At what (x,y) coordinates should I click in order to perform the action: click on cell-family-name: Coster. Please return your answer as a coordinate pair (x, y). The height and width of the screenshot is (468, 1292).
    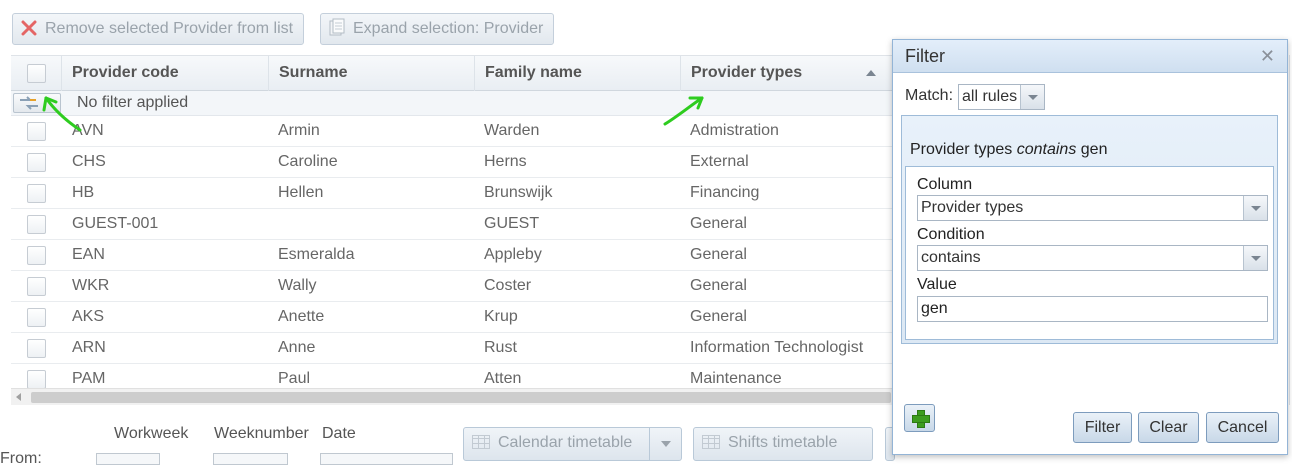
    Looking at the image, I should click on (508, 285).